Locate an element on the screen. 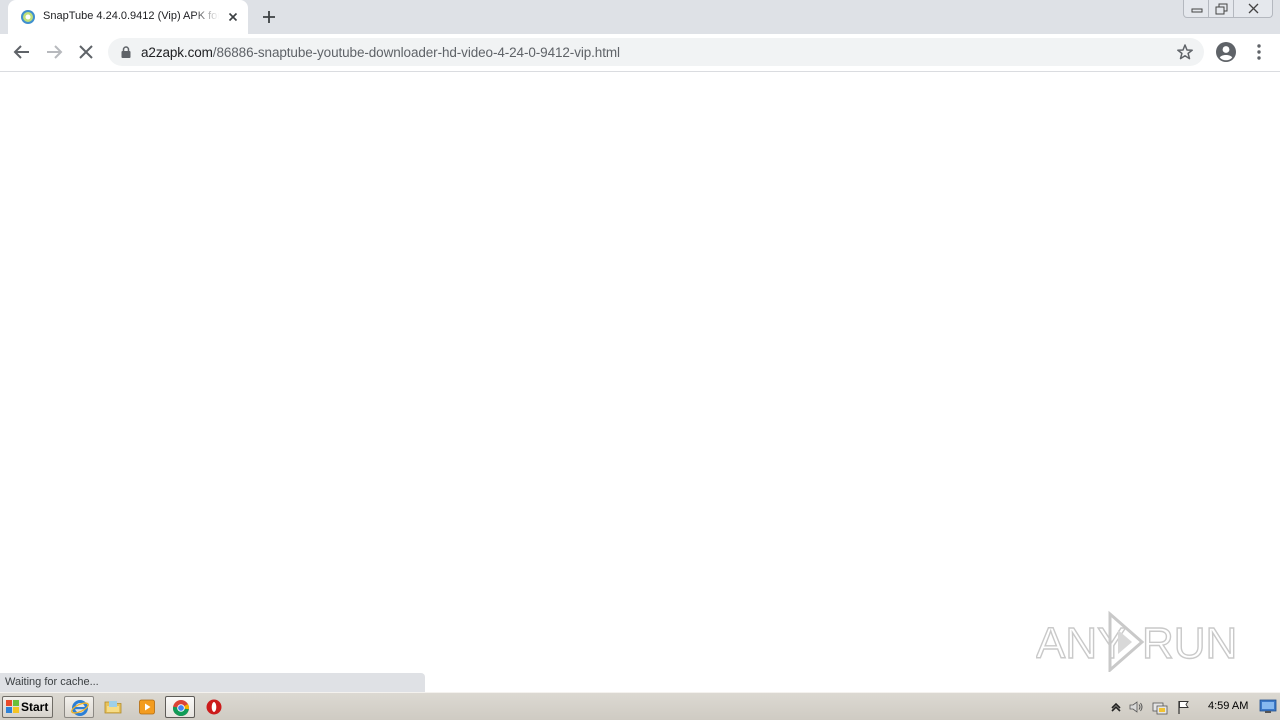 The width and height of the screenshot is (1280, 720). new-tab-icon is located at coordinates (269, 17).